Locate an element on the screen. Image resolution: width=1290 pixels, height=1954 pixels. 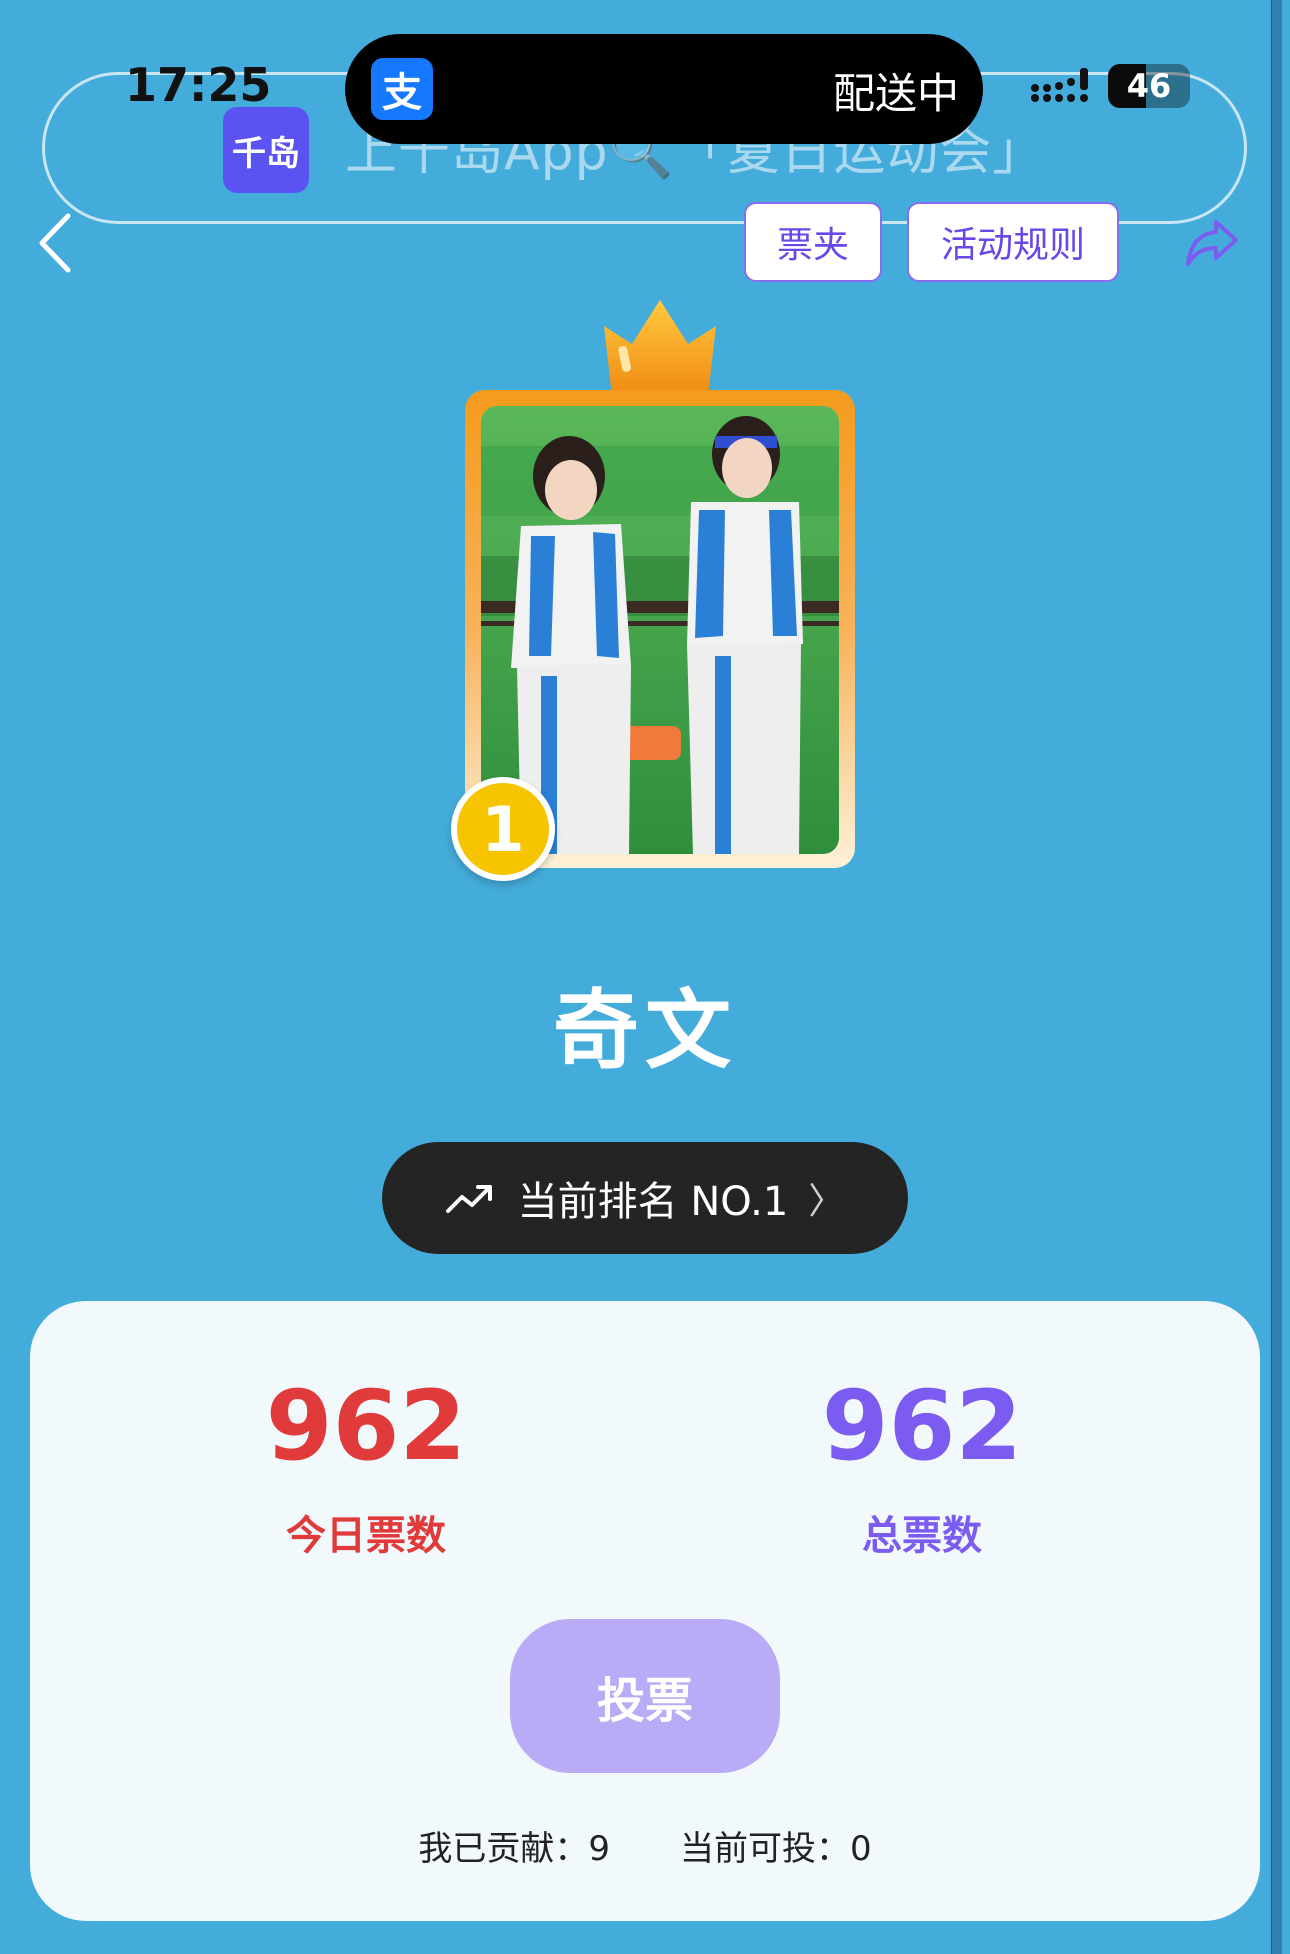
today-votes-label: 今日票数 is located at coordinates (366, 1536).